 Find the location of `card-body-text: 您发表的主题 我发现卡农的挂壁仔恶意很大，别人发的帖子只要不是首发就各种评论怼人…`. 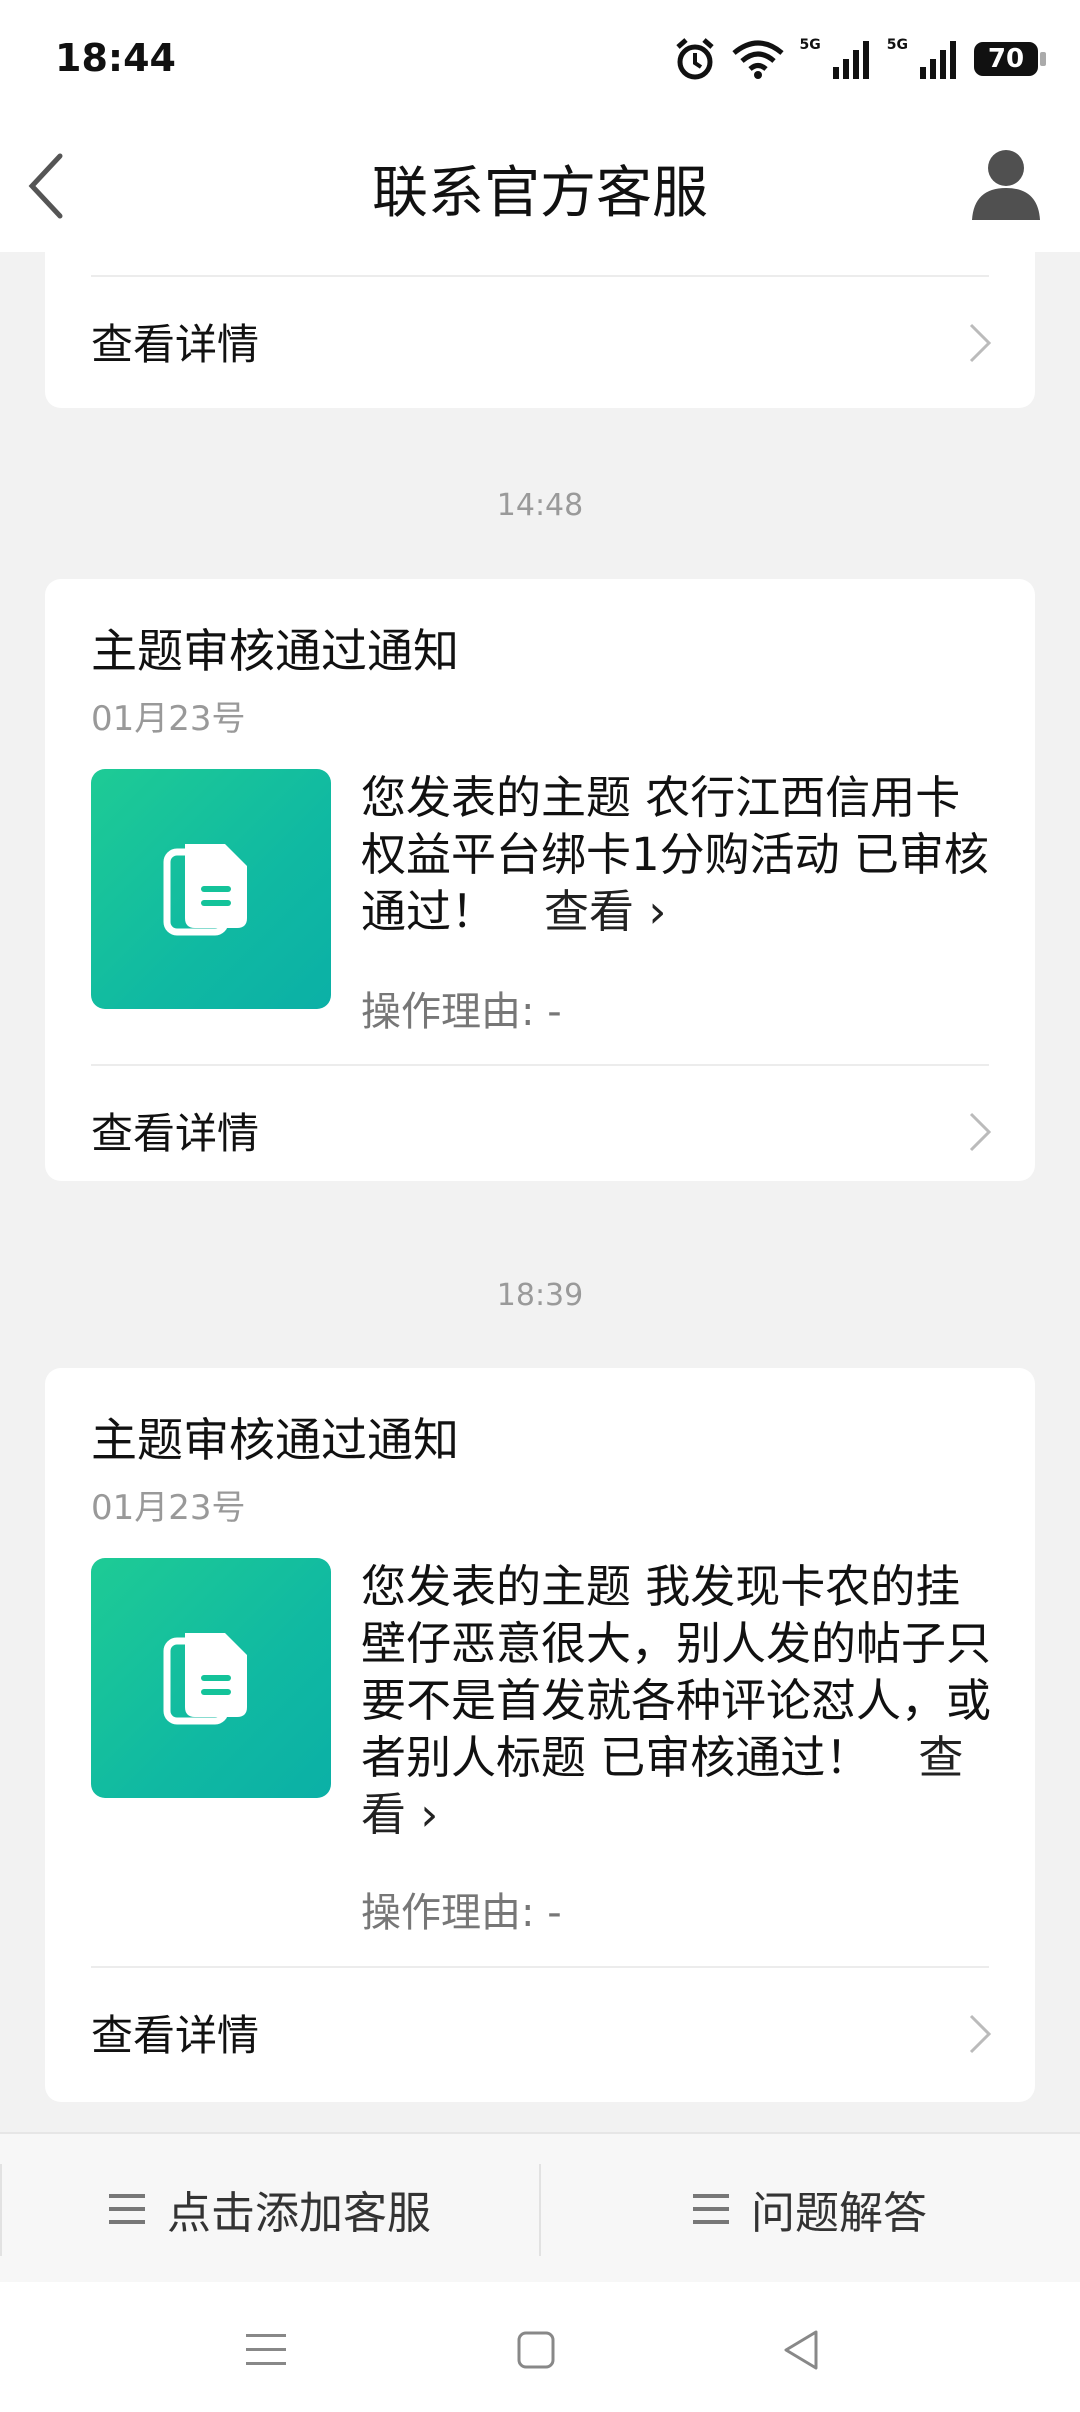

card-body-text: 您发表的主题 我发现卡农的挂壁仔恶意很大，别人发的帖子只要不是首发就各种评论怼人… is located at coordinates (676, 1672).